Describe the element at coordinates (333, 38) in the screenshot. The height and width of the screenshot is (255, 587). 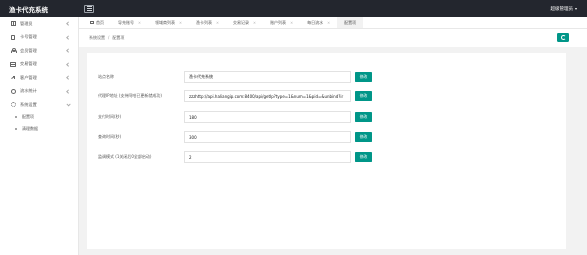
I see `breadcrumb-row: 系统设置 / 配置项` at that location.